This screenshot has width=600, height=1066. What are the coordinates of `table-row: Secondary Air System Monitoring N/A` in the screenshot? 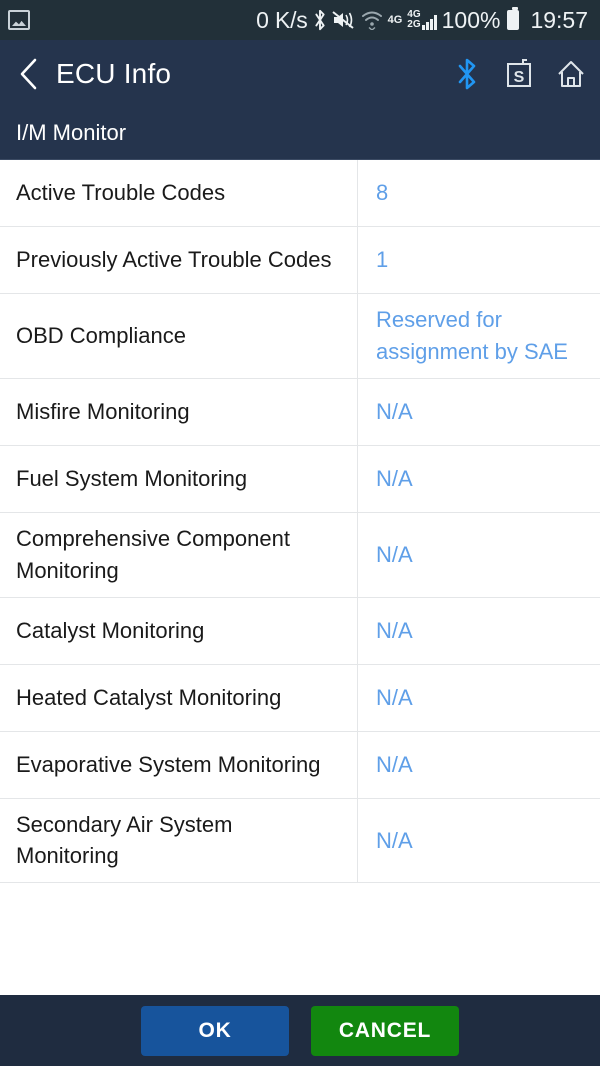 It's located at (300, 841).